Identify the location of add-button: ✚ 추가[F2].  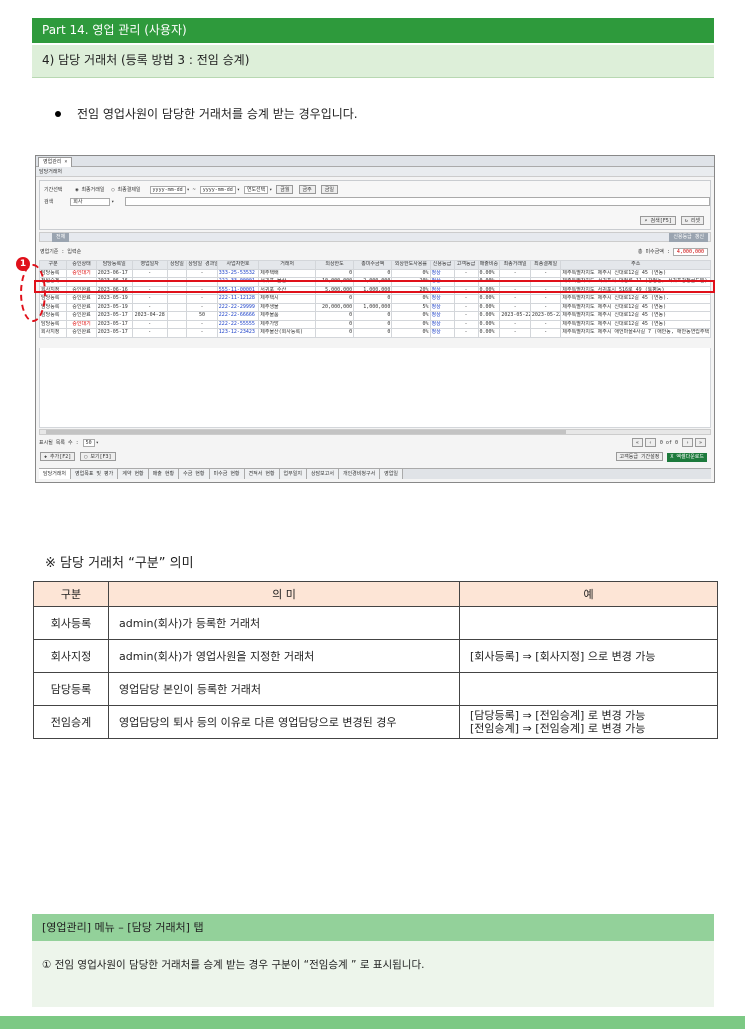
(58, 456).